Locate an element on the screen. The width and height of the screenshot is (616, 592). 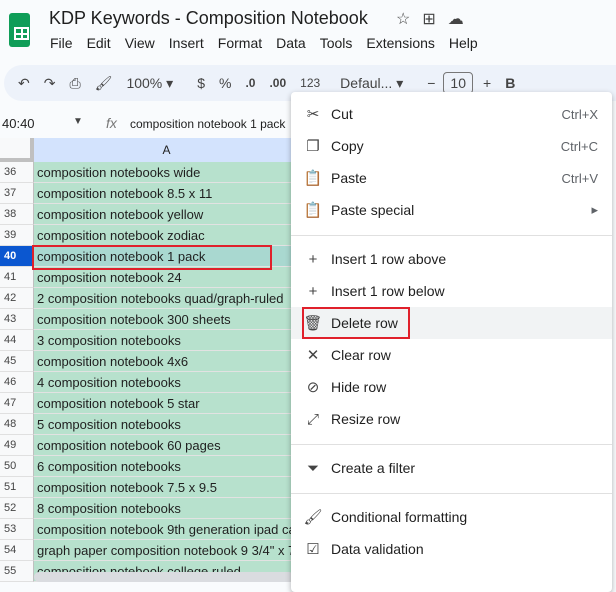
shortcut: Ctrl+V is located at coordinates (579, 178).